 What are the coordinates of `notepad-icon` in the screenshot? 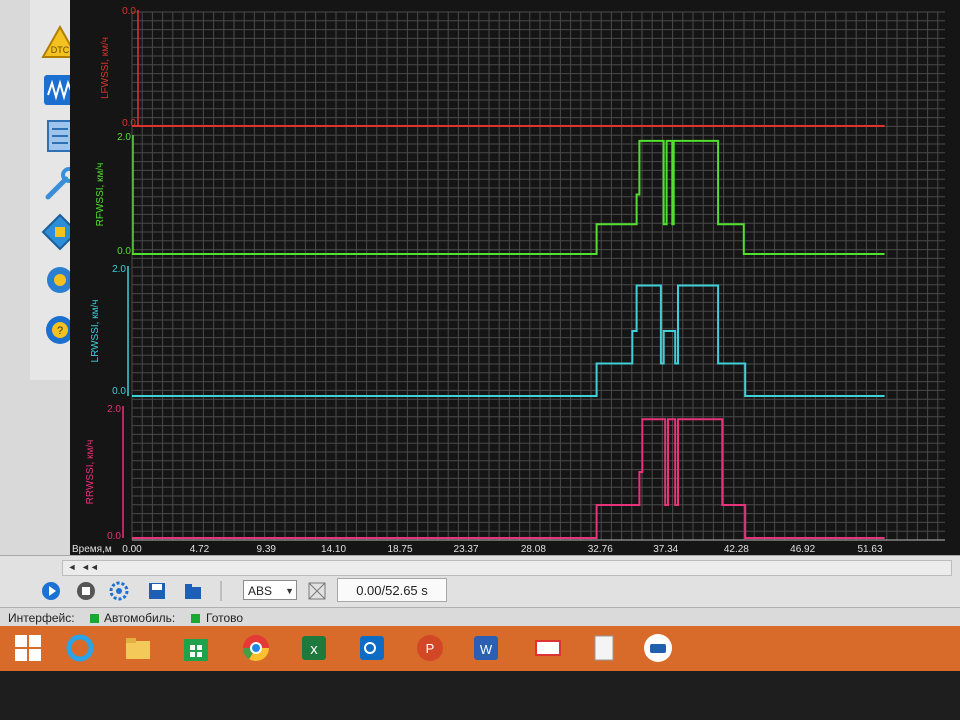 It's located at (604, 648).